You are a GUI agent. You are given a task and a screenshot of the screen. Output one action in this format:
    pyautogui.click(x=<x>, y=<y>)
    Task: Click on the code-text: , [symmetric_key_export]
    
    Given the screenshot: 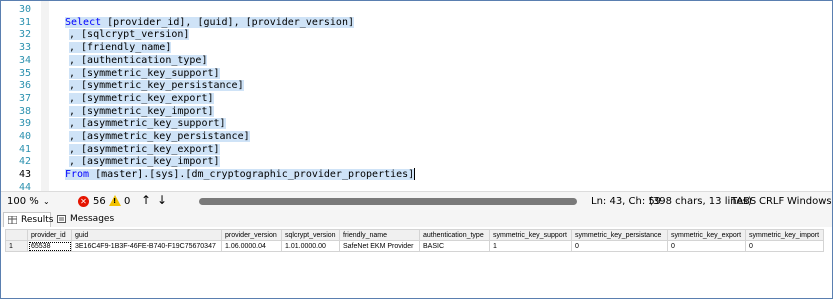 What is the action you would take?
    pyautogui.click(x=141, y=98)
    